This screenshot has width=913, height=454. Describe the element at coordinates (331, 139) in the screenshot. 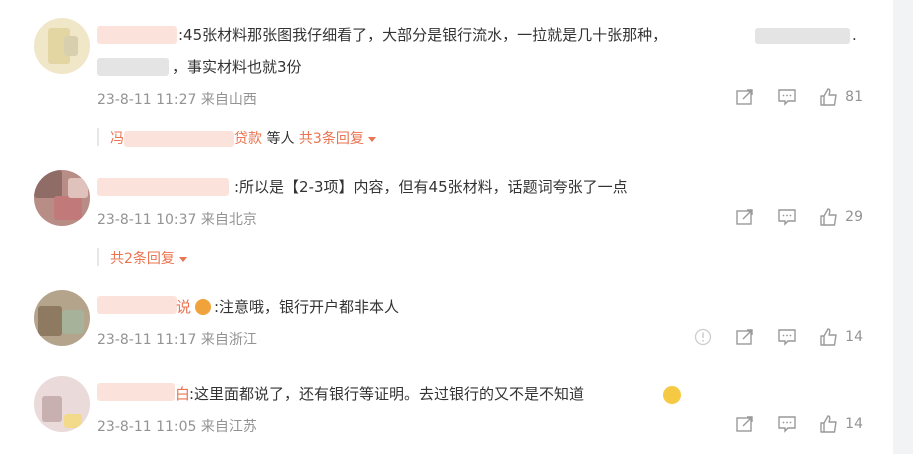

I see `reply-count: 共3条回复` at that location.